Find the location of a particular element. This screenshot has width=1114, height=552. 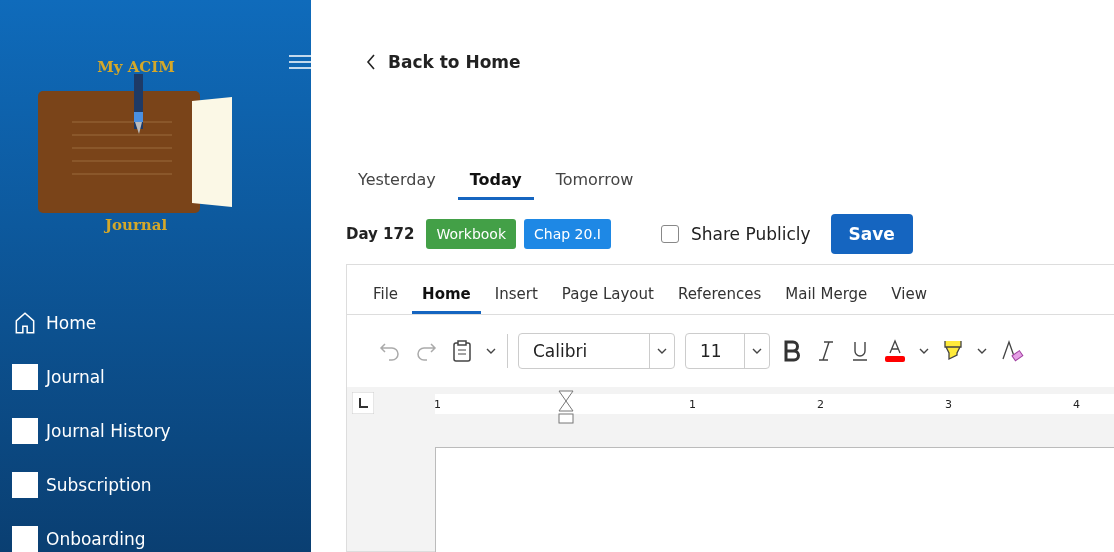

day-label: Day 172 is located at coordinates (380, 234).